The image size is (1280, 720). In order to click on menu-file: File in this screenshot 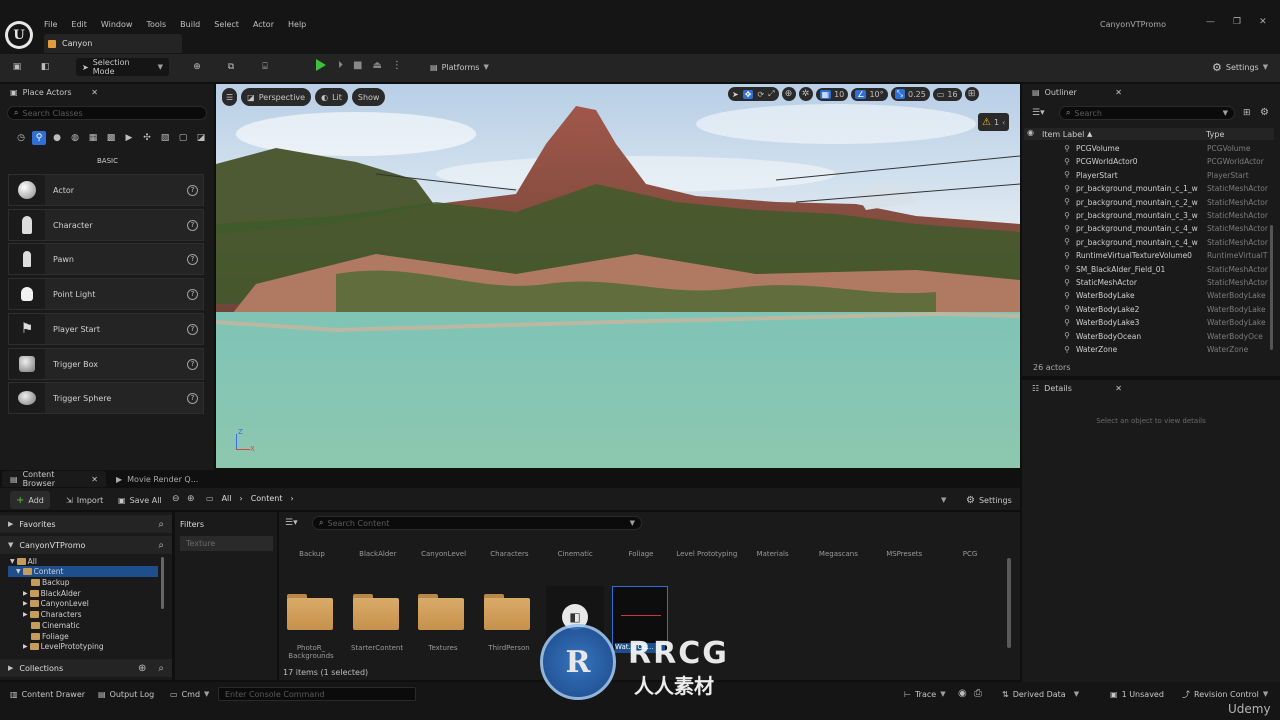, I will do `click(50, 24)`.